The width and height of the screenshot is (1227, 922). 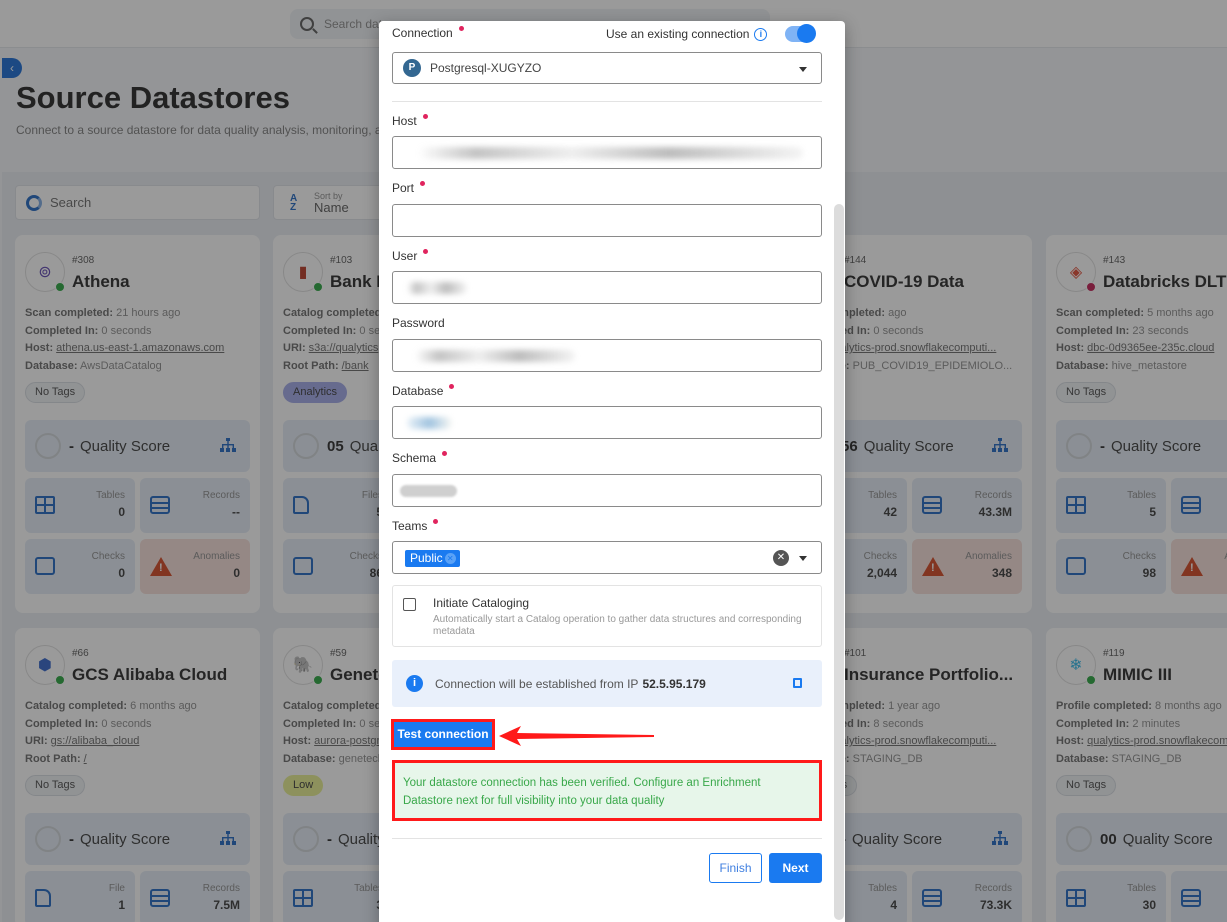 What do you see at coordinates (797, 683) in the screenshot?
I see `copy-icon` at bounding box center [797, 683].